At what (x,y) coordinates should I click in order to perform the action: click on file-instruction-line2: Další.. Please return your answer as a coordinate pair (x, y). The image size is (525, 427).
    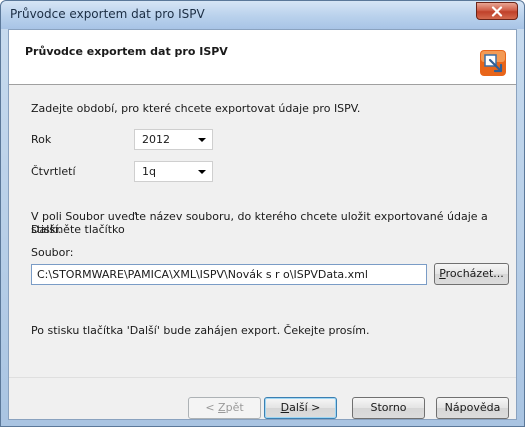
    Looking at the image, I should click on (46, 229).